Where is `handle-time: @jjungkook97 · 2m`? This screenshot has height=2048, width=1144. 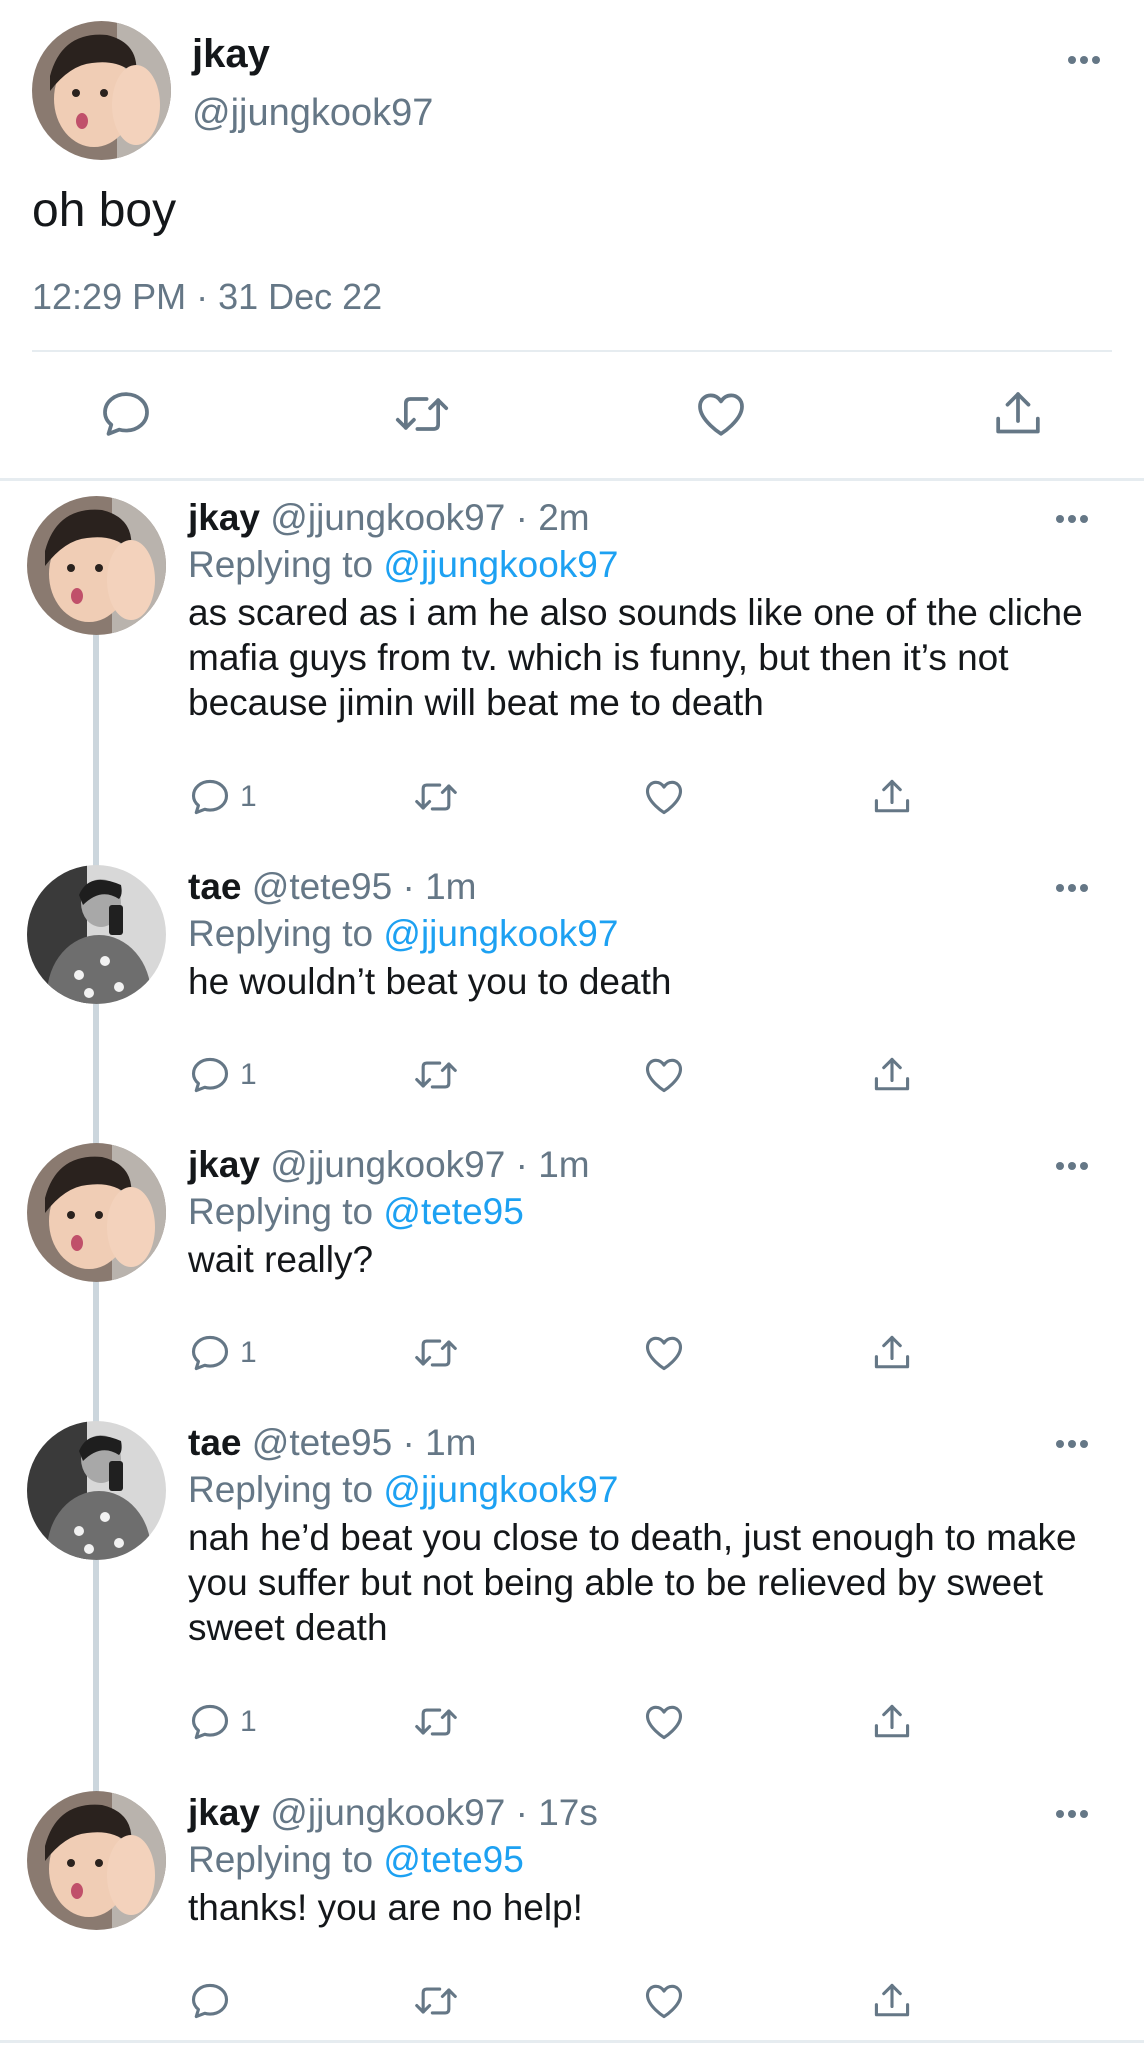 handle-time: @jjungkook97 · 2m is located at coordinates (430, 517).